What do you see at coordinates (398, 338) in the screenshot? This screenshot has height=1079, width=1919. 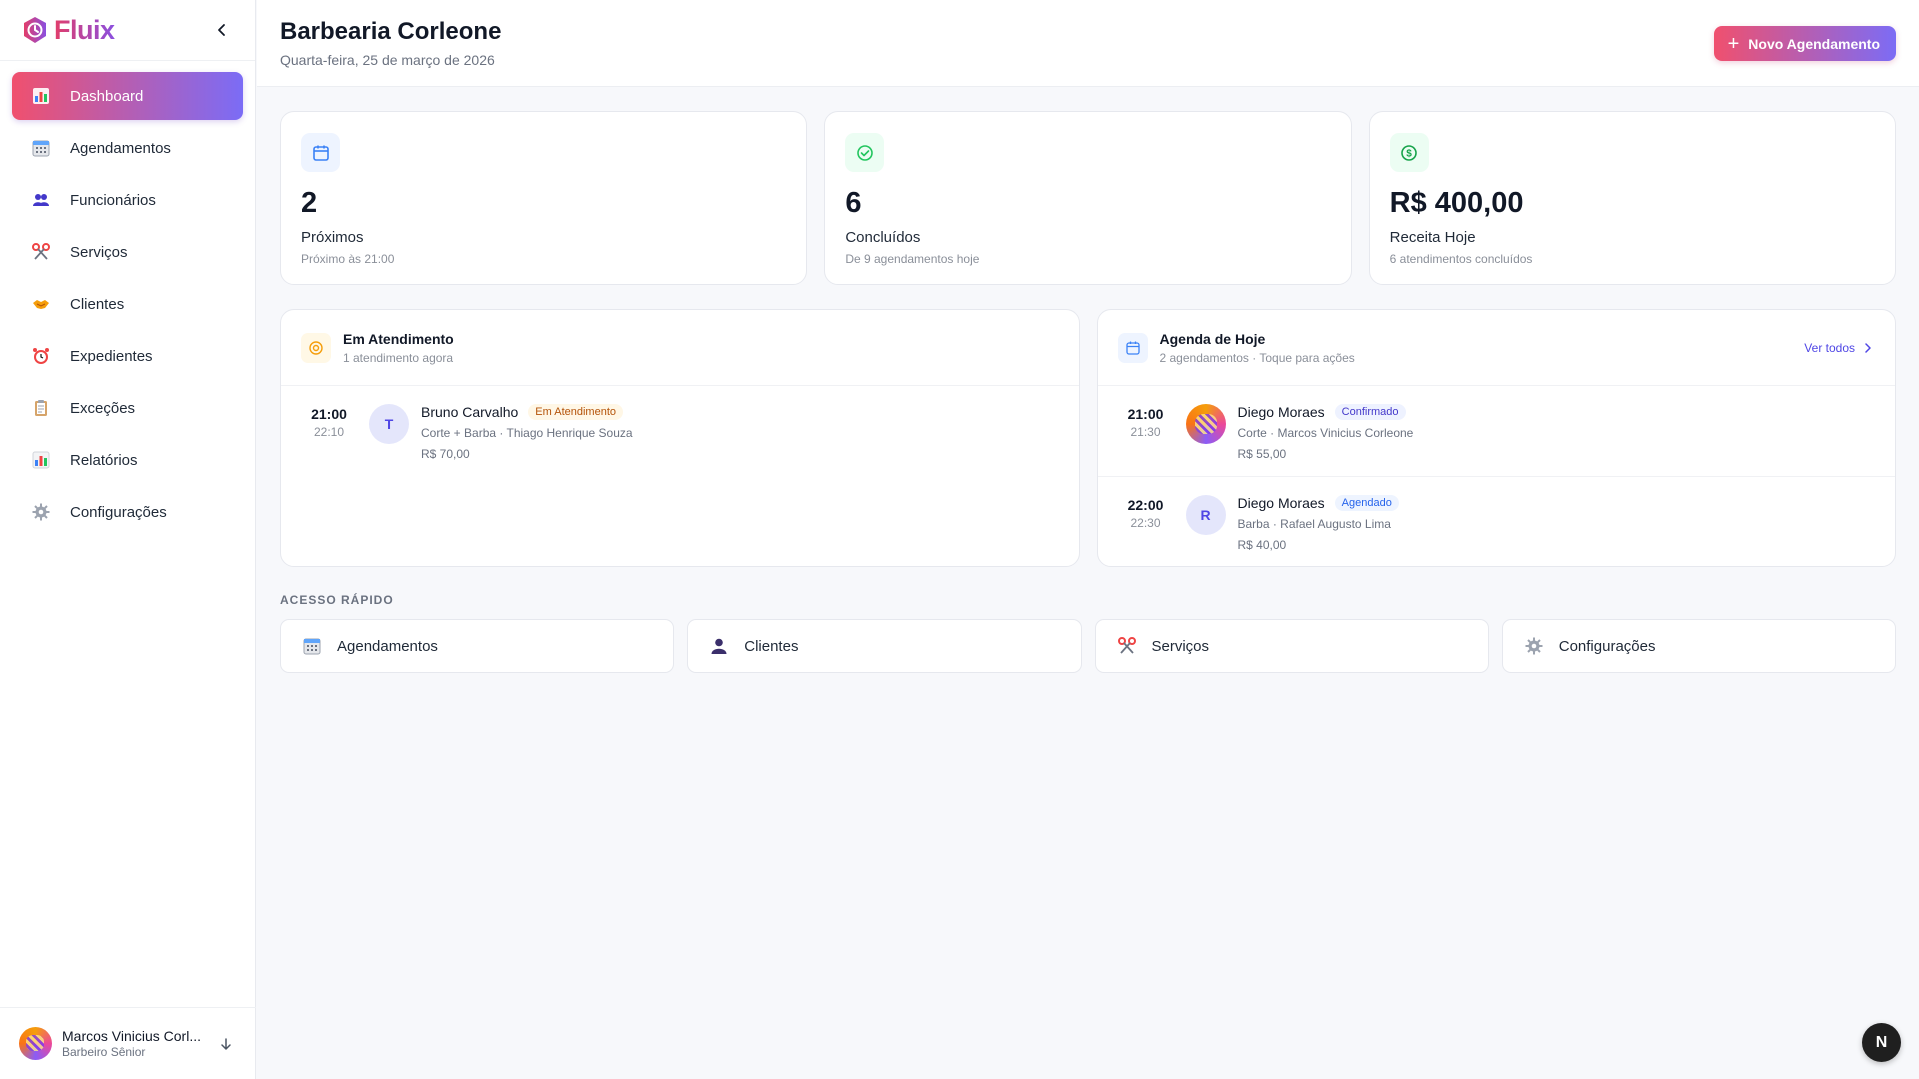 I see `panel-title: Em Atendimento` at bounding box center [398, 338].